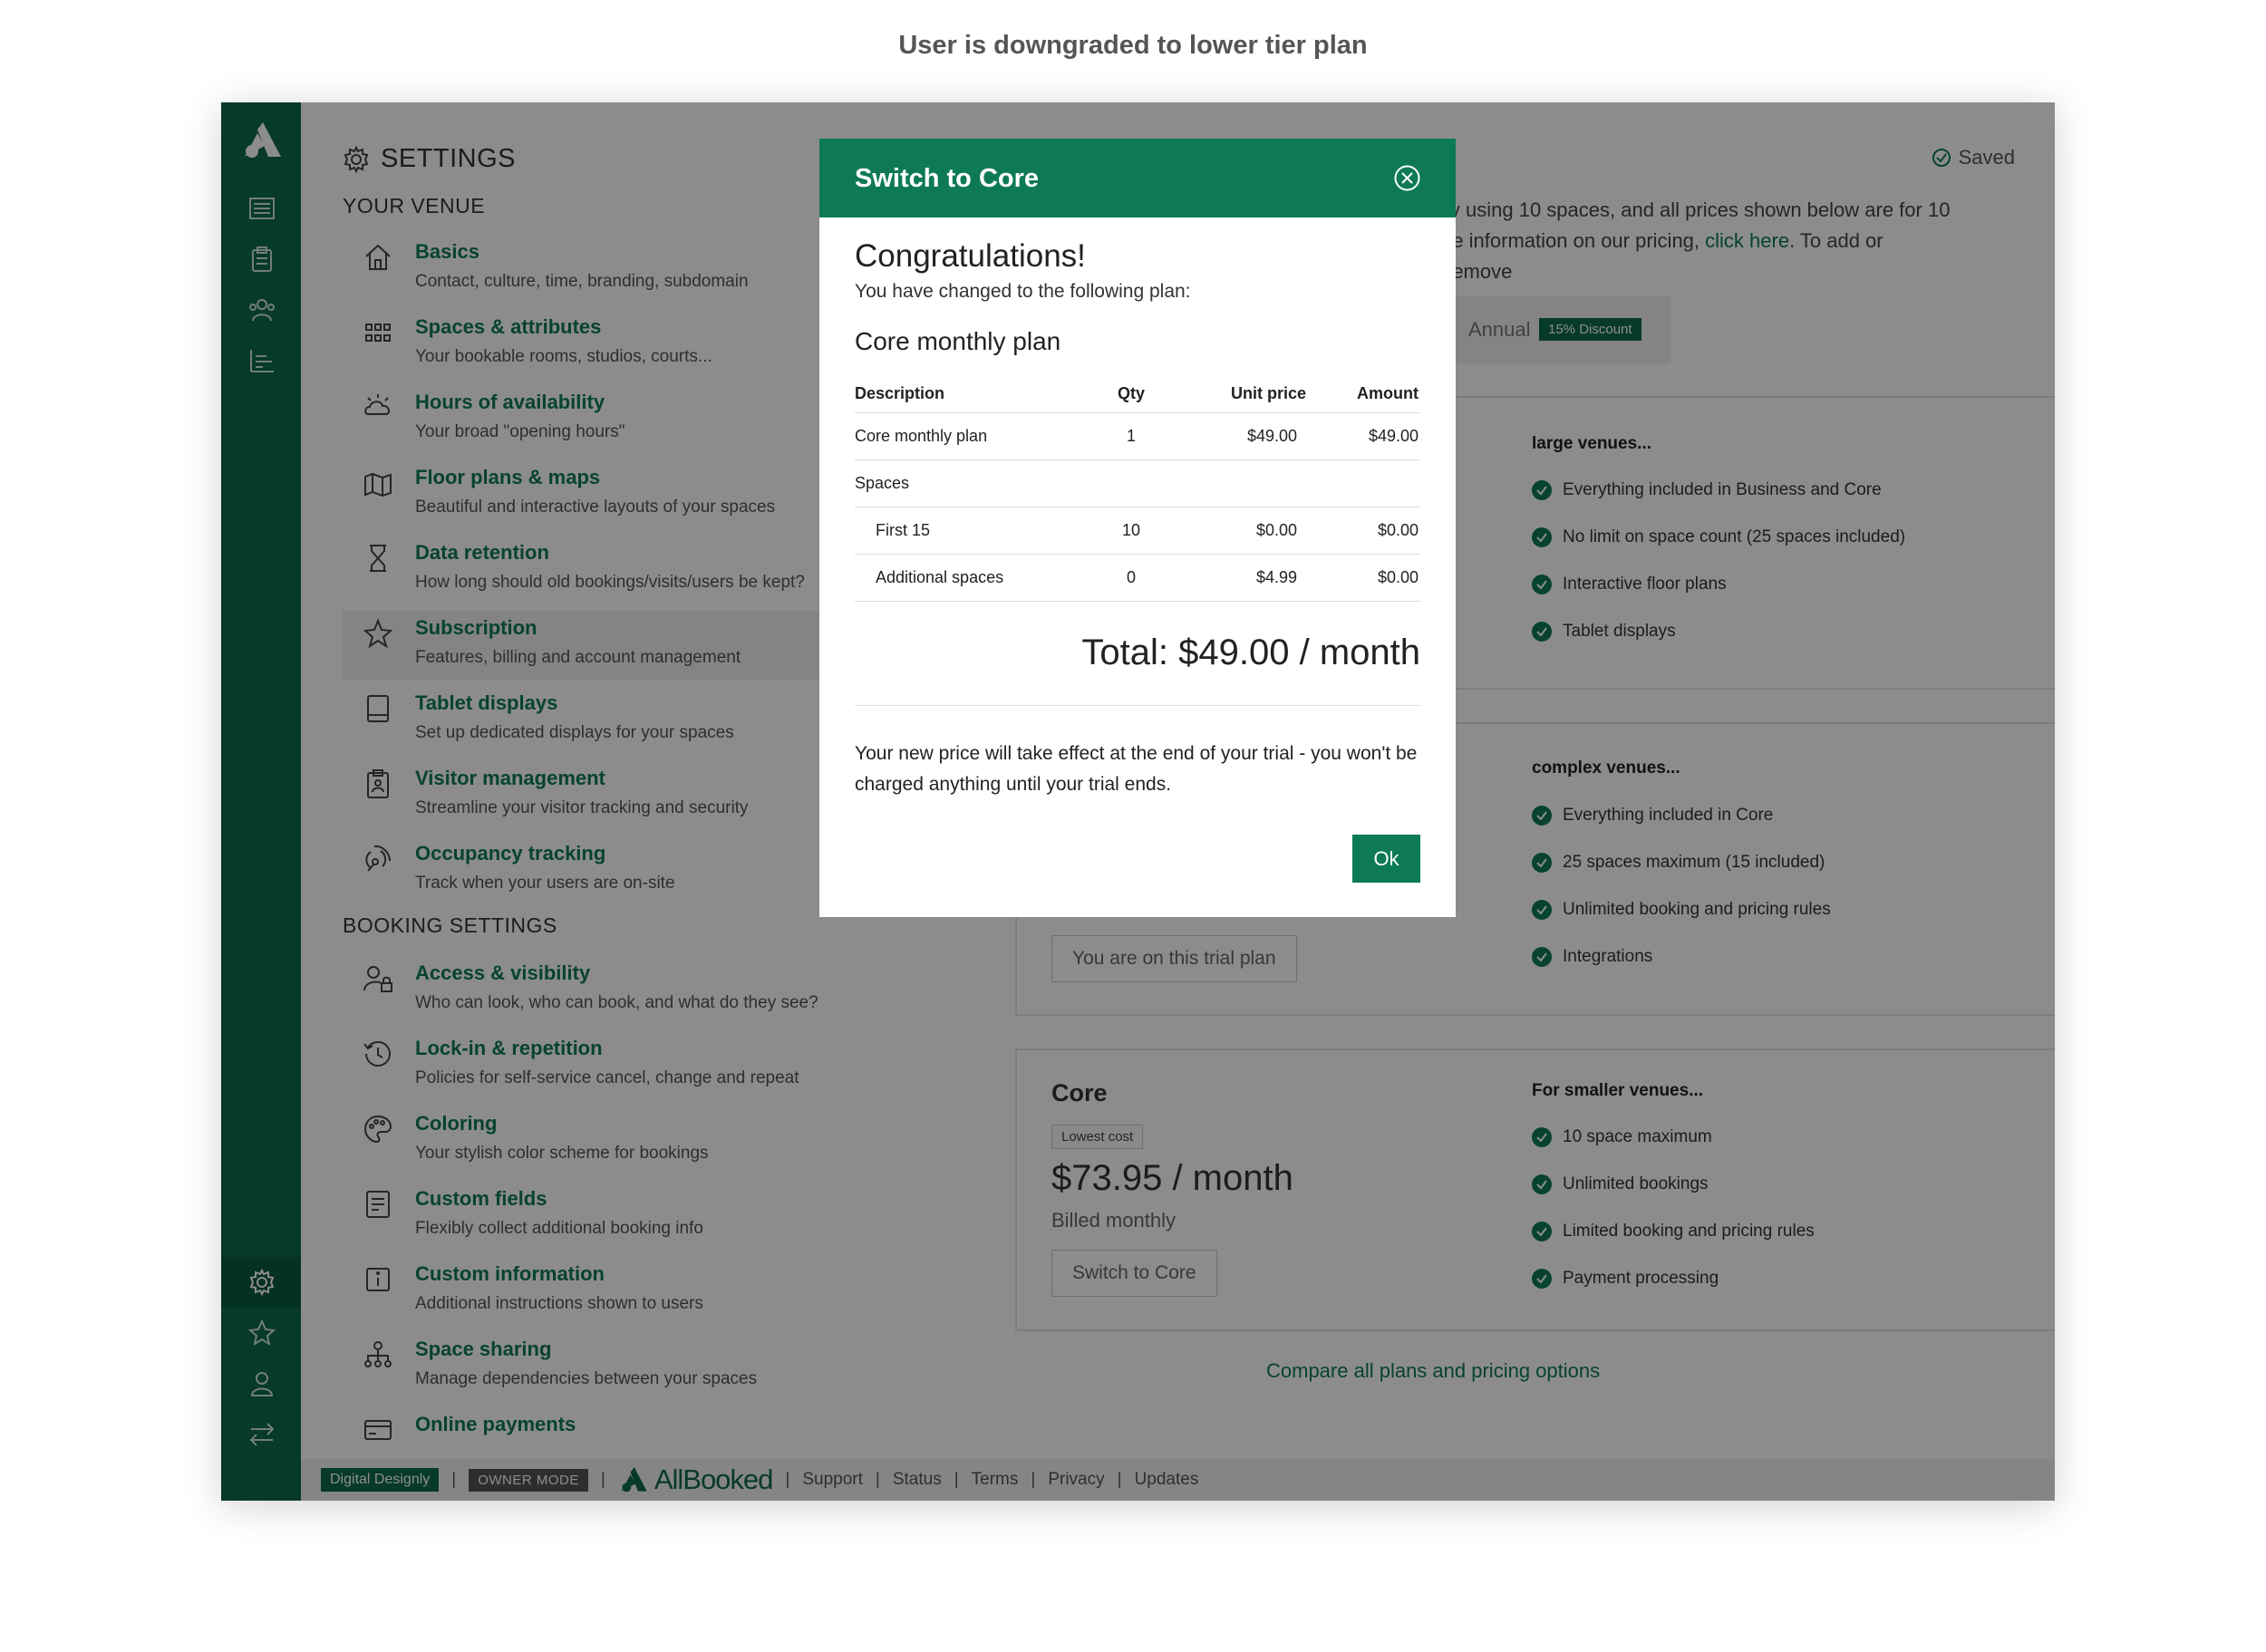  What do you see at coordinates (1240, 436) in the screenshot?
I see `row-unit-price: $49.00` at bounding box center [1240, 436].